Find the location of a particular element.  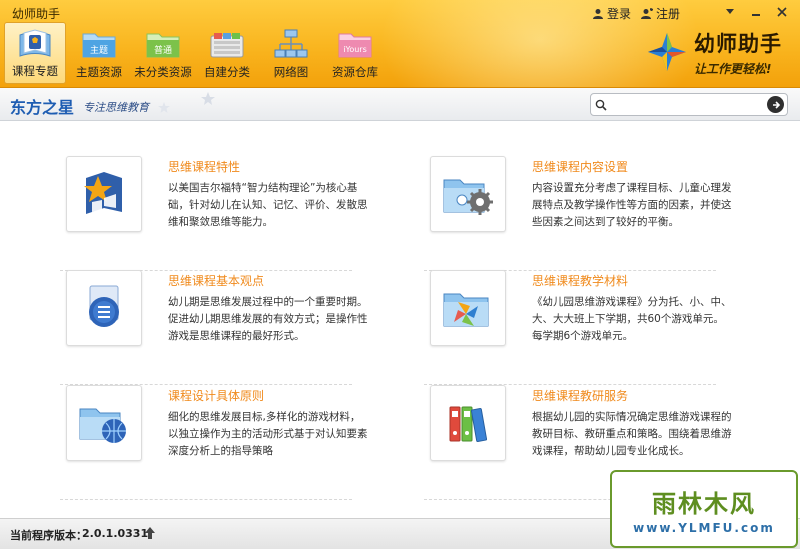

binders-icon is located at coordinates (468, 424).